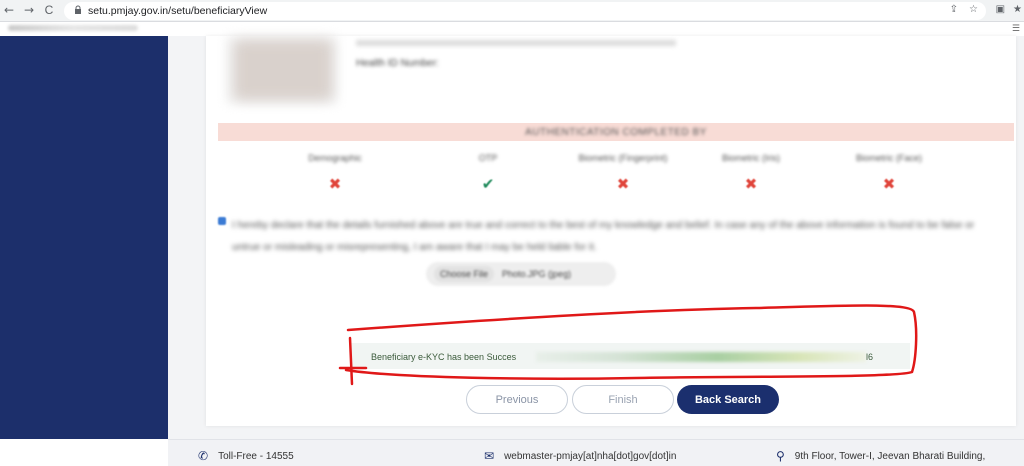 The image size is (1024, 466). Describe the element at coordinates (283, 70) in the screenshot. I see `beneficiary-photo-blur` at that location.